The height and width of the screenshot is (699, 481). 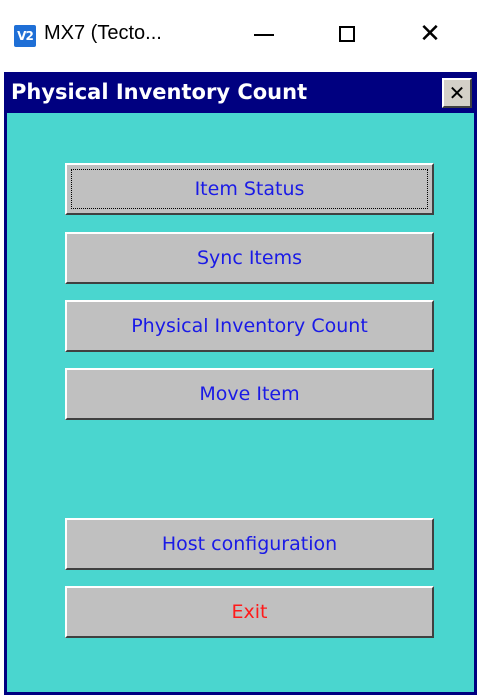 I want to click on window-close-button: ✕, so click(x=430, y=34).